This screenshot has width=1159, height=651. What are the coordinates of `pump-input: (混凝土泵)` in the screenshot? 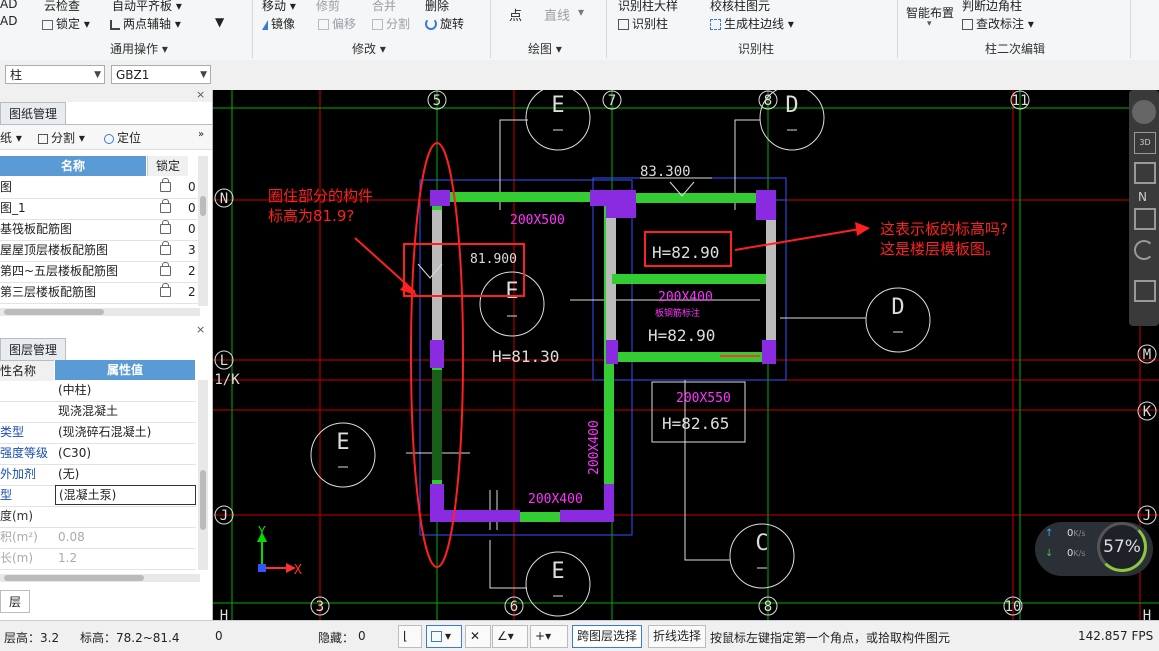 It's located at (125, 495).